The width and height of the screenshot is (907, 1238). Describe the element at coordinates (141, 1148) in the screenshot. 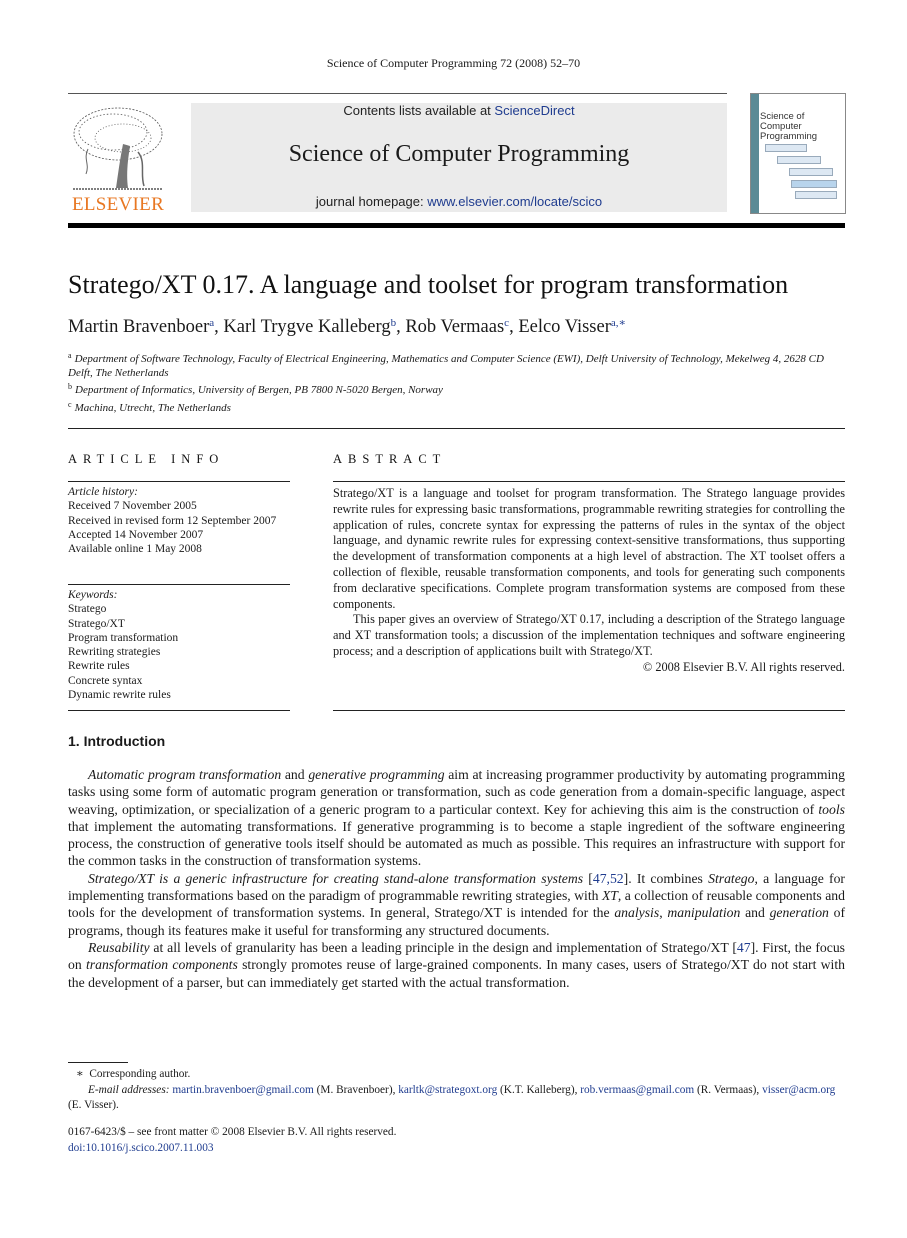

I see `doi-link: doi:10.1016/j.scico.2007.11.003` at that location.